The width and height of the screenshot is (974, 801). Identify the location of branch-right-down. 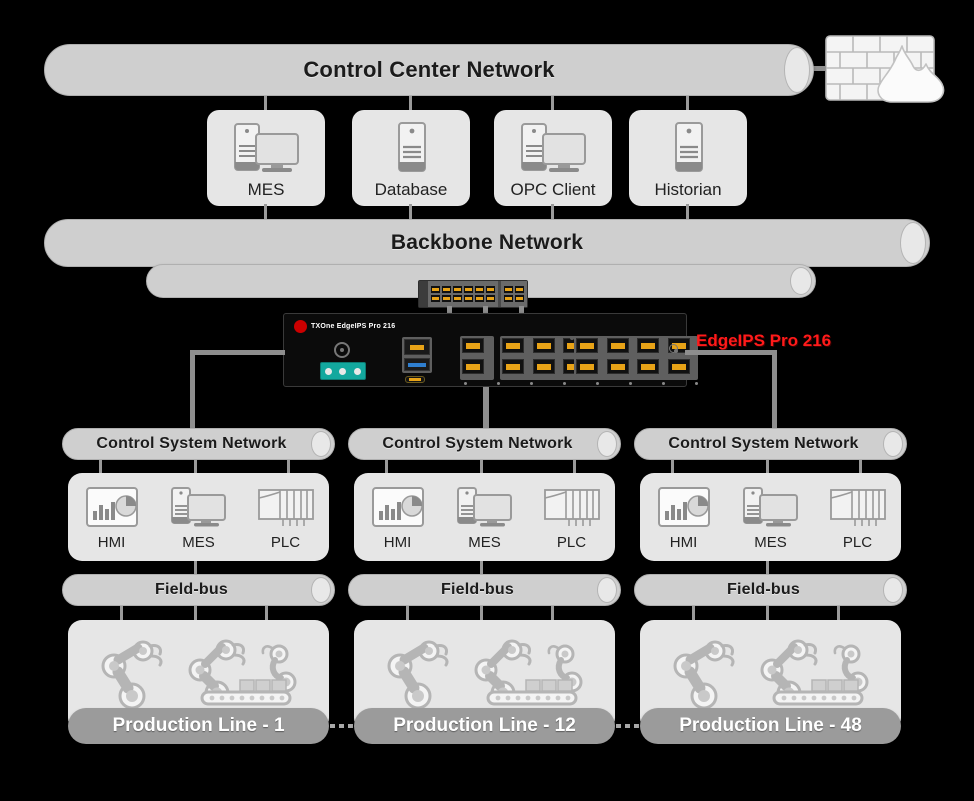
(774, 390).